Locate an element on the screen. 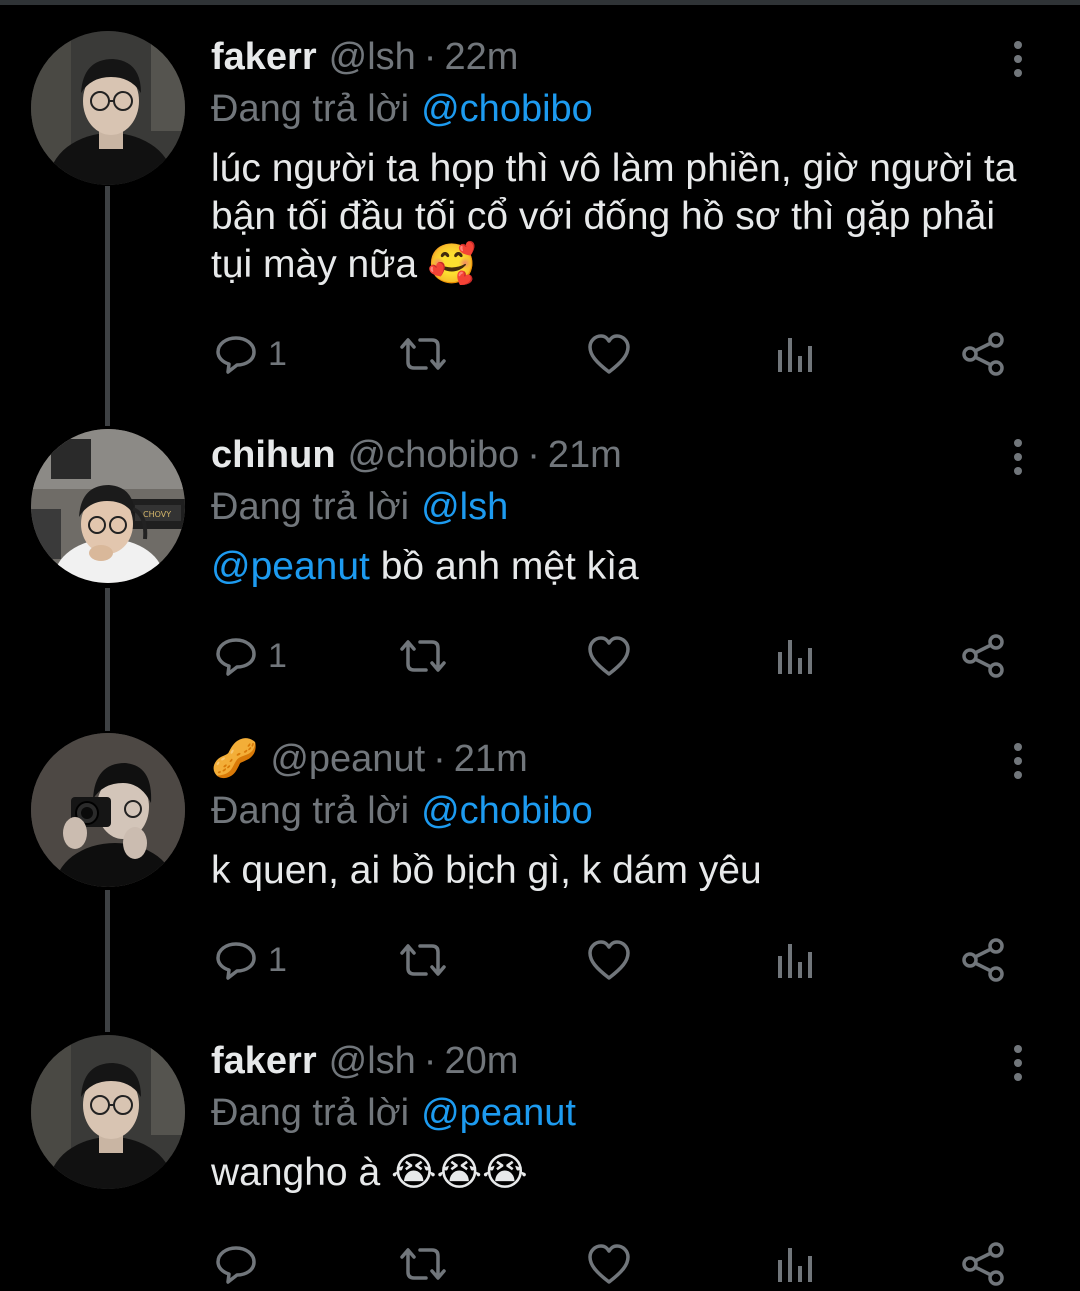 This screenshot has height=1291, width=1080. user-handle: @chobibo is located at coordinates (434, 455).